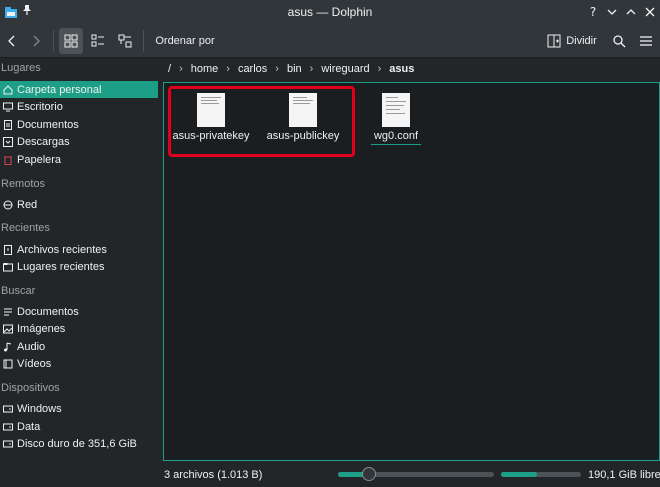 The width and height of the screenshot is (660, 487). What do you see at coordinates (8, 312) in the screenshot?
I see `search-documents-icon` at bounding box center [8, 312].